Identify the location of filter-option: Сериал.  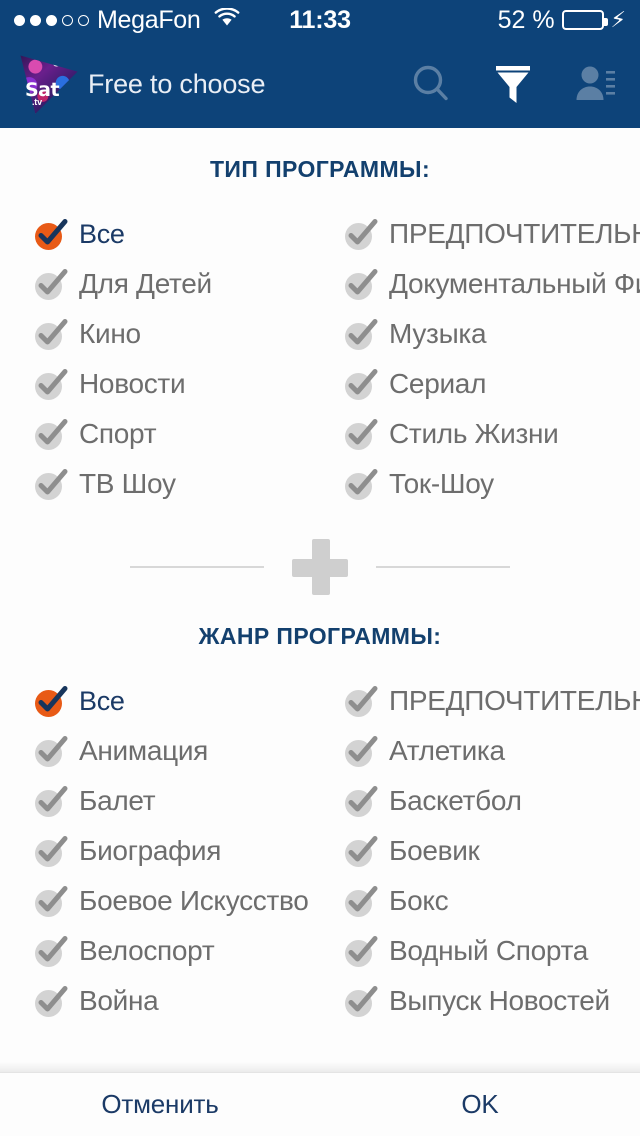
(492, 384).